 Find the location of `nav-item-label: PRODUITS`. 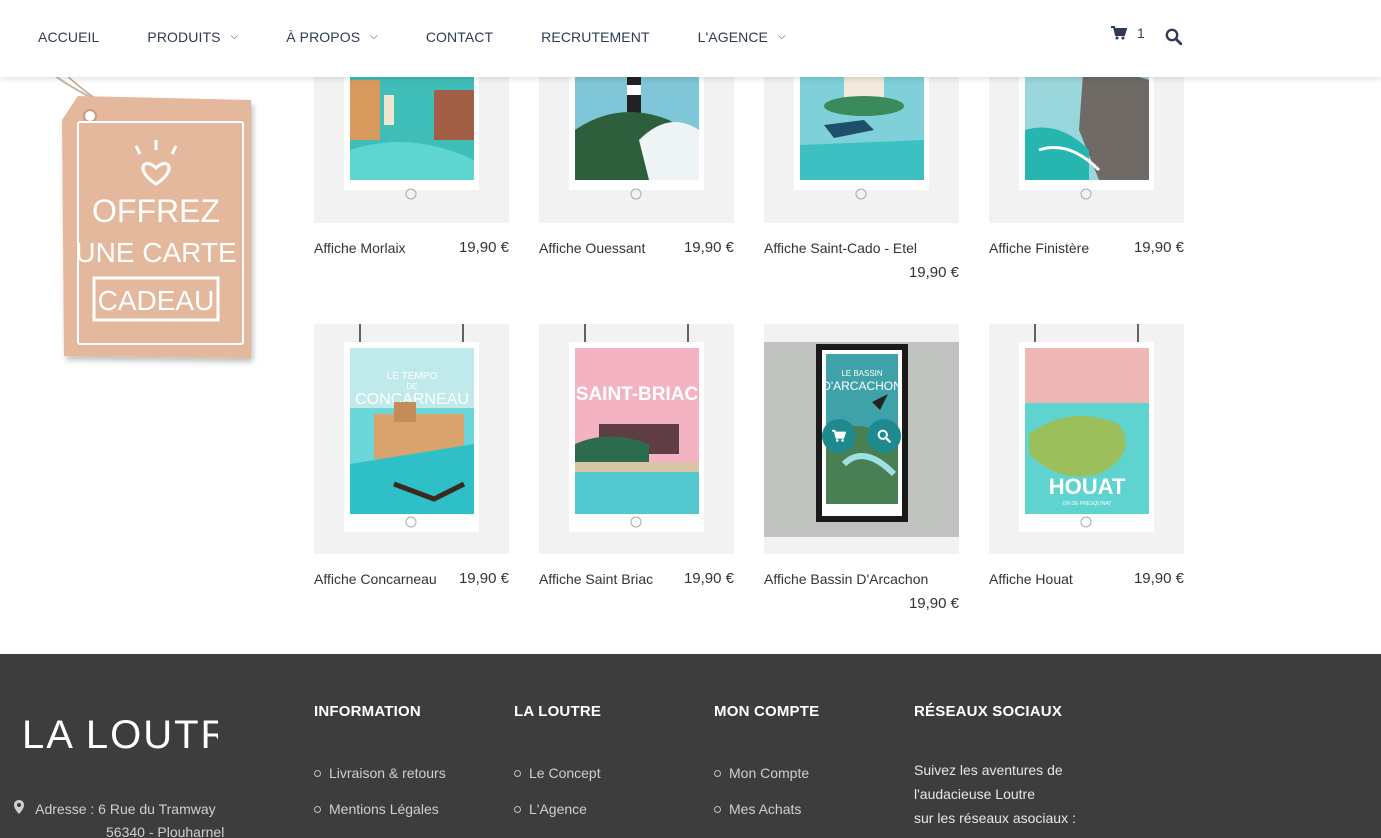

nav-item-label: PRODUITS is located at coordinates (184, 37).